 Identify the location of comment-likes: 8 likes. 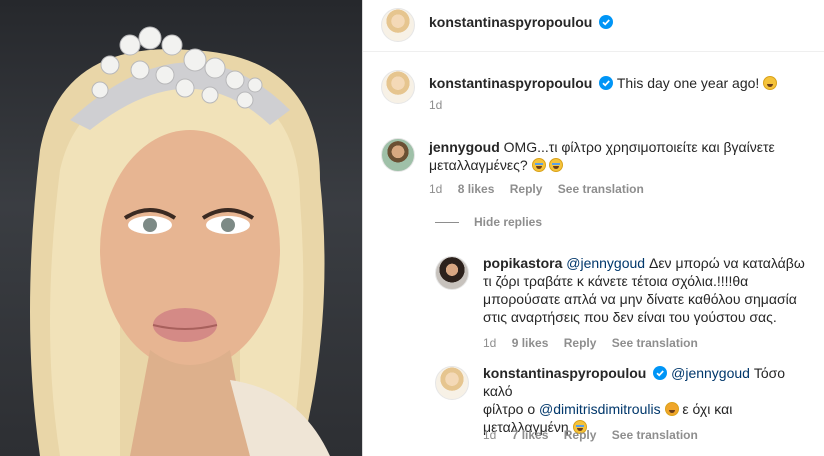
(476, 189).